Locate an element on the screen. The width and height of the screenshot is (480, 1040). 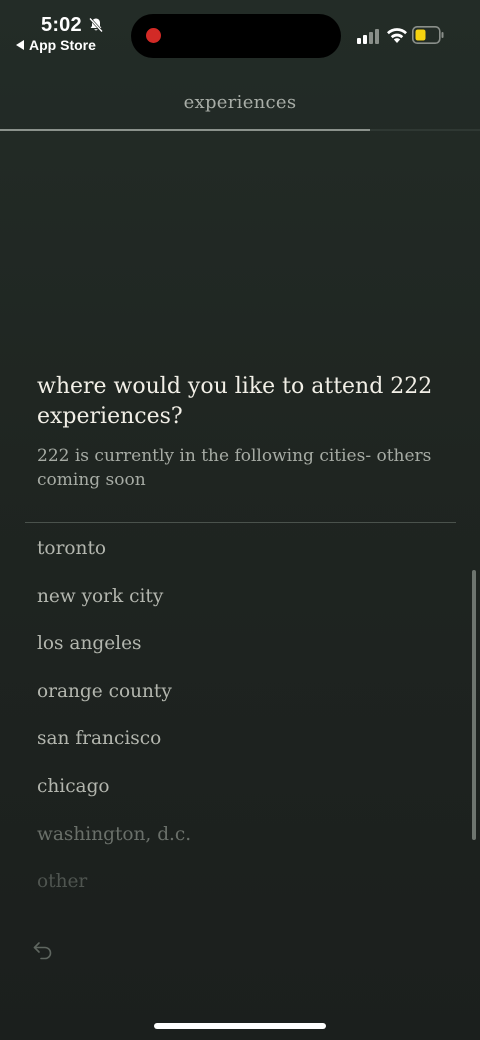
page-title: experiences is located at coordinates (240, 102).